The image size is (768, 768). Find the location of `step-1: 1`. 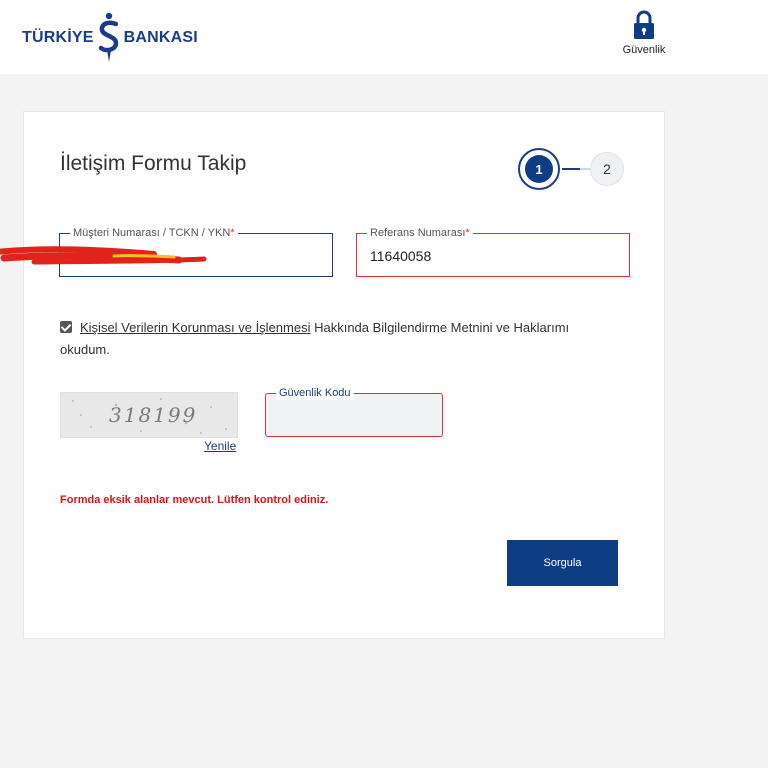

step-1: 1 is located at coordinates (539, 169).